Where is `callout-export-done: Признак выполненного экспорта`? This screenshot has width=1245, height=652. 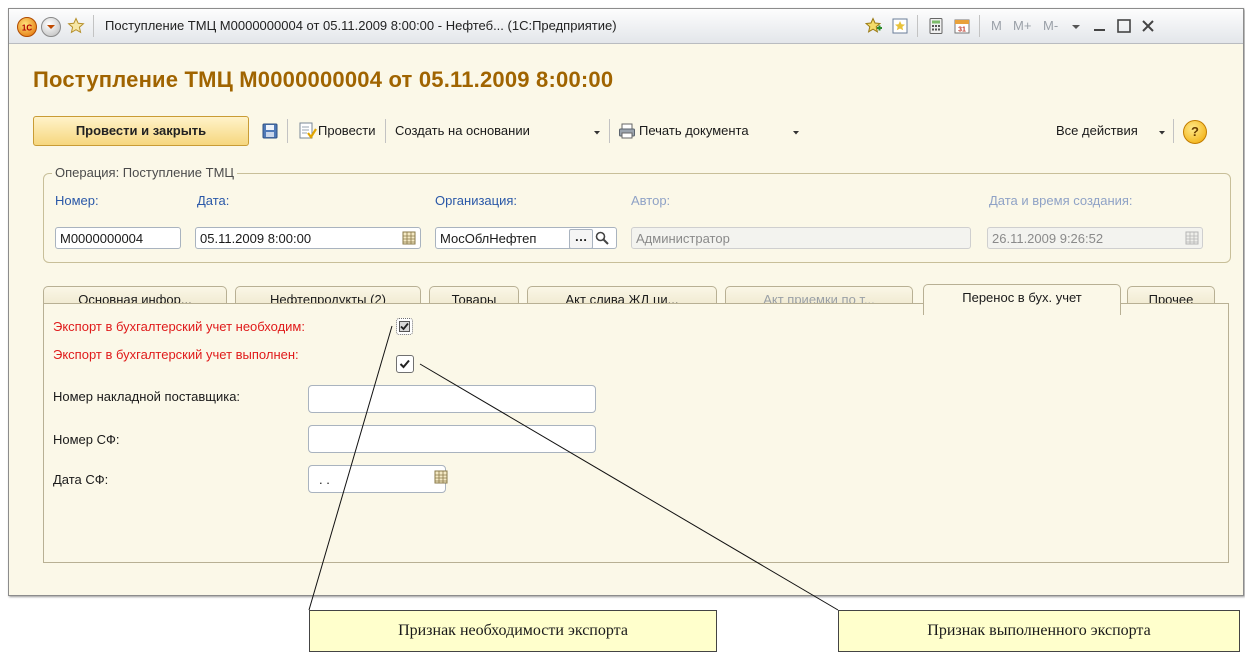
callout-export-done: Признак выполненного экспорта is located at coordinates (1039, 631).